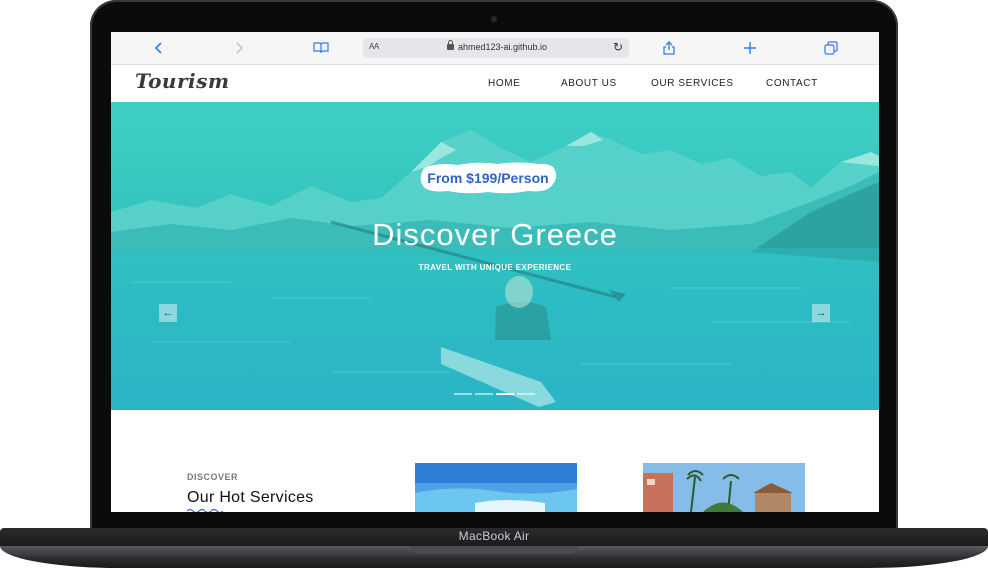 The width and height of the screenshot is (988, 568). Describe the element at coordinates (213, 477) in the screenshot. I see `section-eyebrow: DISCOVER` at that location.